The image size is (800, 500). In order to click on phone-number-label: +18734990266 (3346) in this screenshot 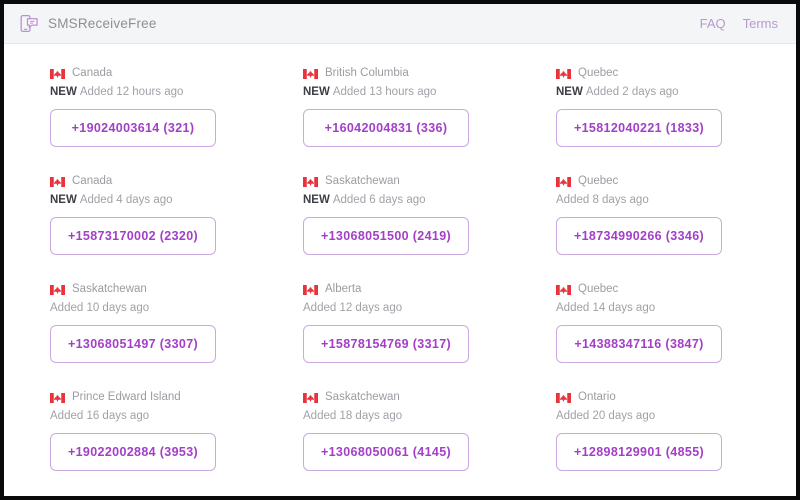, I will do `click(639, 235)`.